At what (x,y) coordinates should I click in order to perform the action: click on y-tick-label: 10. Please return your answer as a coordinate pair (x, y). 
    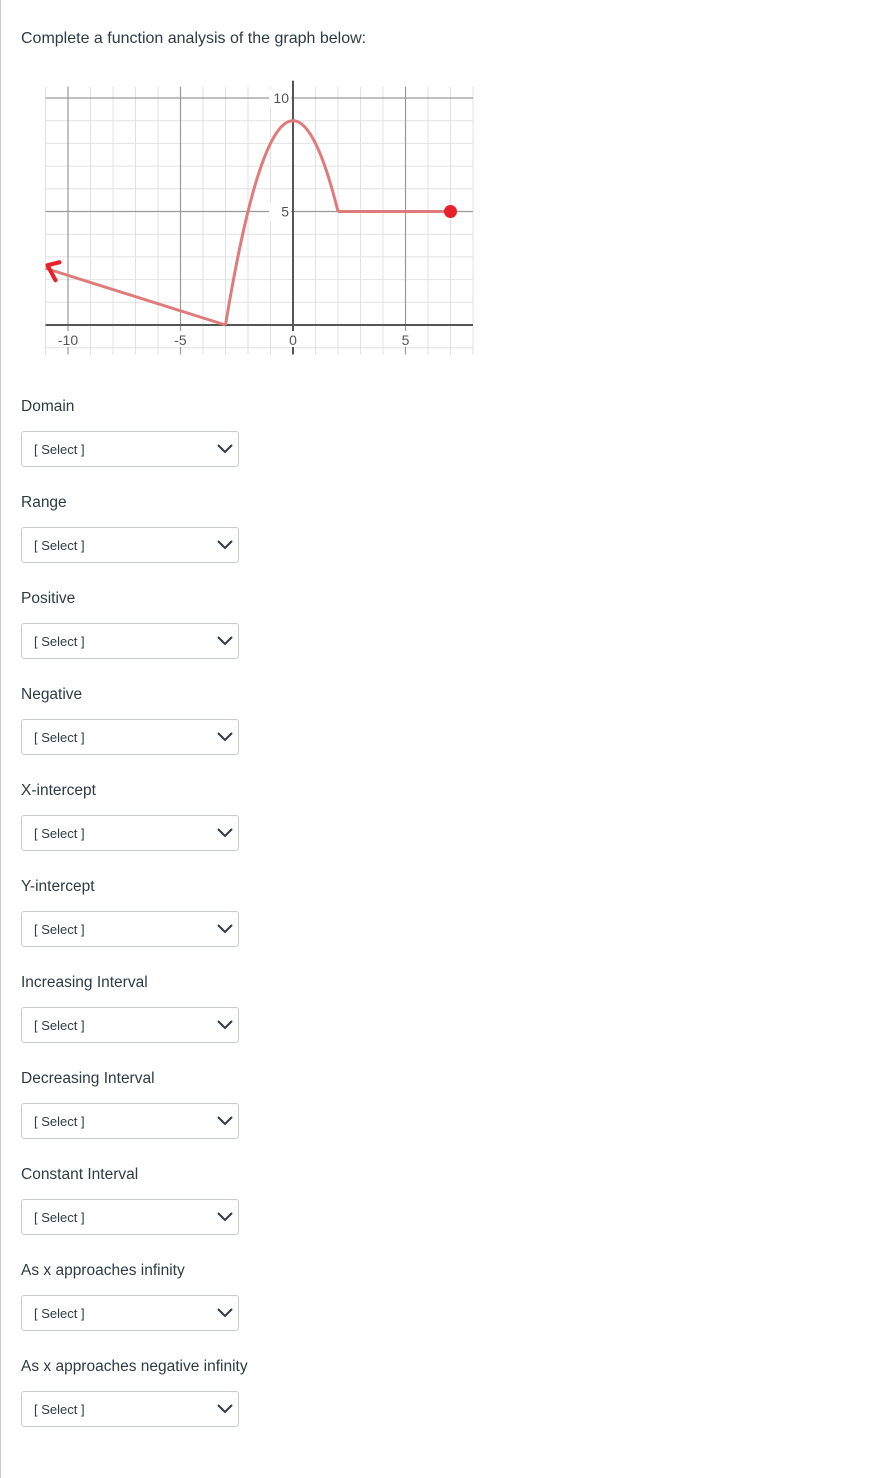
    Looking at the image, I should click on (281, 98).